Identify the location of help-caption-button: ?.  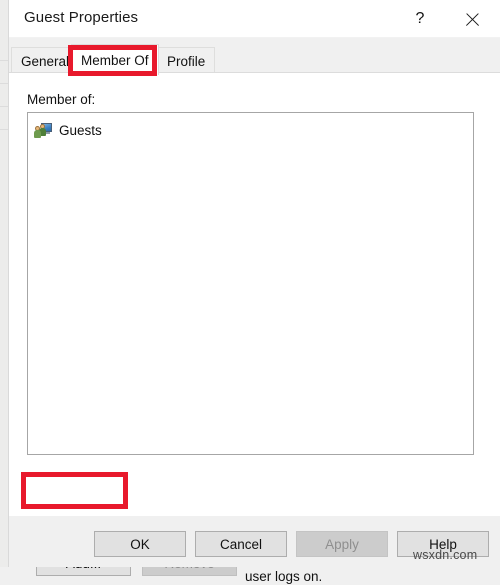
(420, 19).